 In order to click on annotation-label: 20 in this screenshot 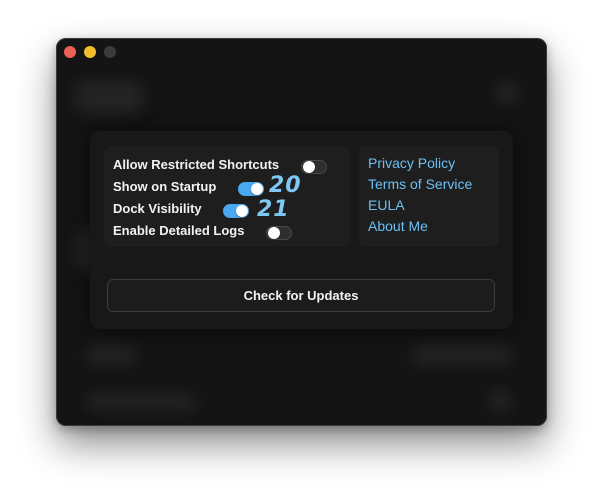, I will do `click(285, 185)`.